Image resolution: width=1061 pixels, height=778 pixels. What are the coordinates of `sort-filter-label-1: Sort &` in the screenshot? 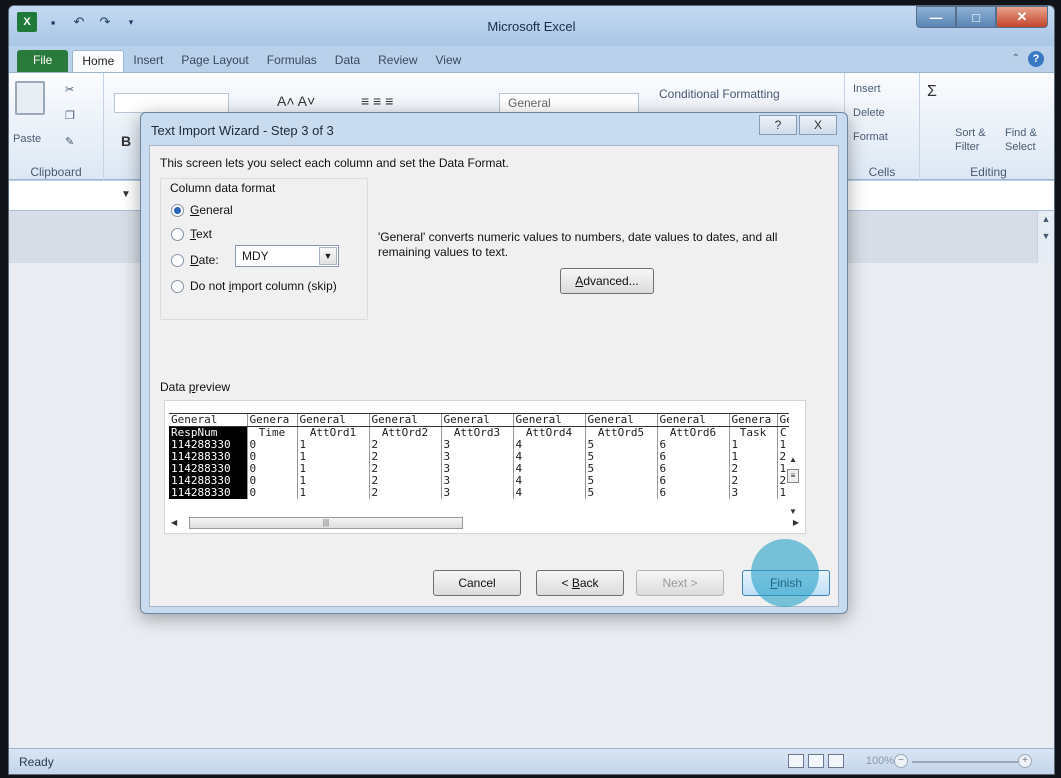 It's located at (970, 133).